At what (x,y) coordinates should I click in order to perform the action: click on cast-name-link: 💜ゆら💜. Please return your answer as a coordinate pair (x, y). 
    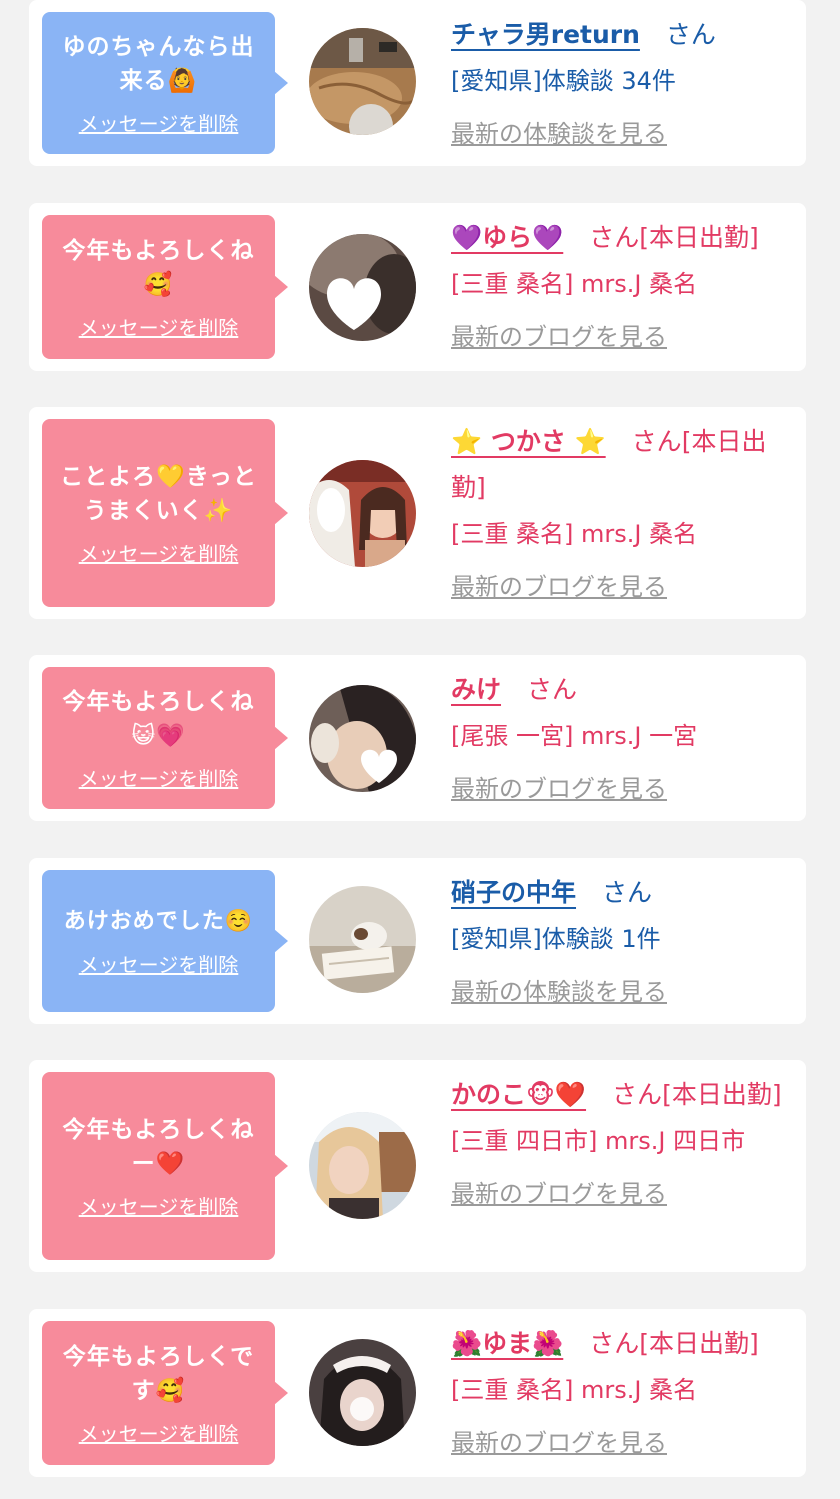
    Looking at the image, I should click on (507, 237).